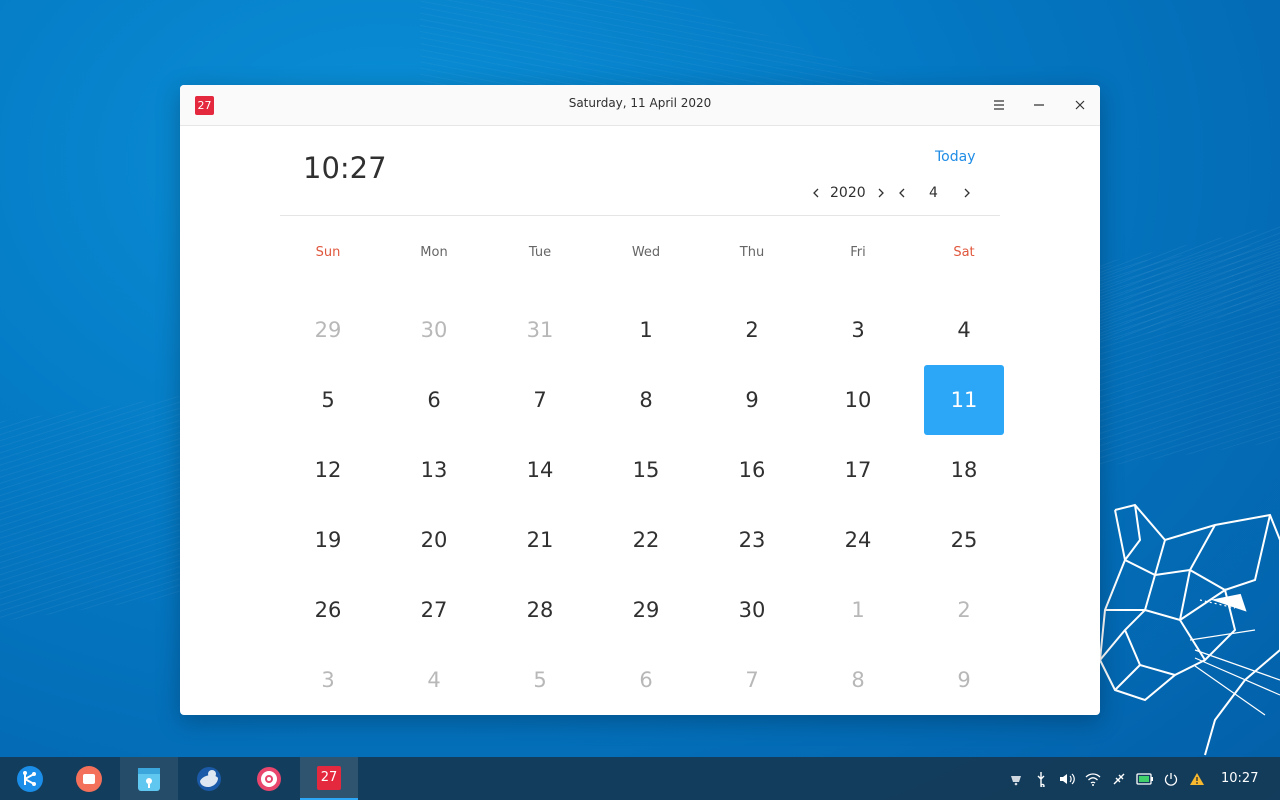 This screenshot has height=800, width=1280. What do you see at coordinates (1171, 779) in the screenshot?
I see `power-icon` at bounding box center [1171, 779].